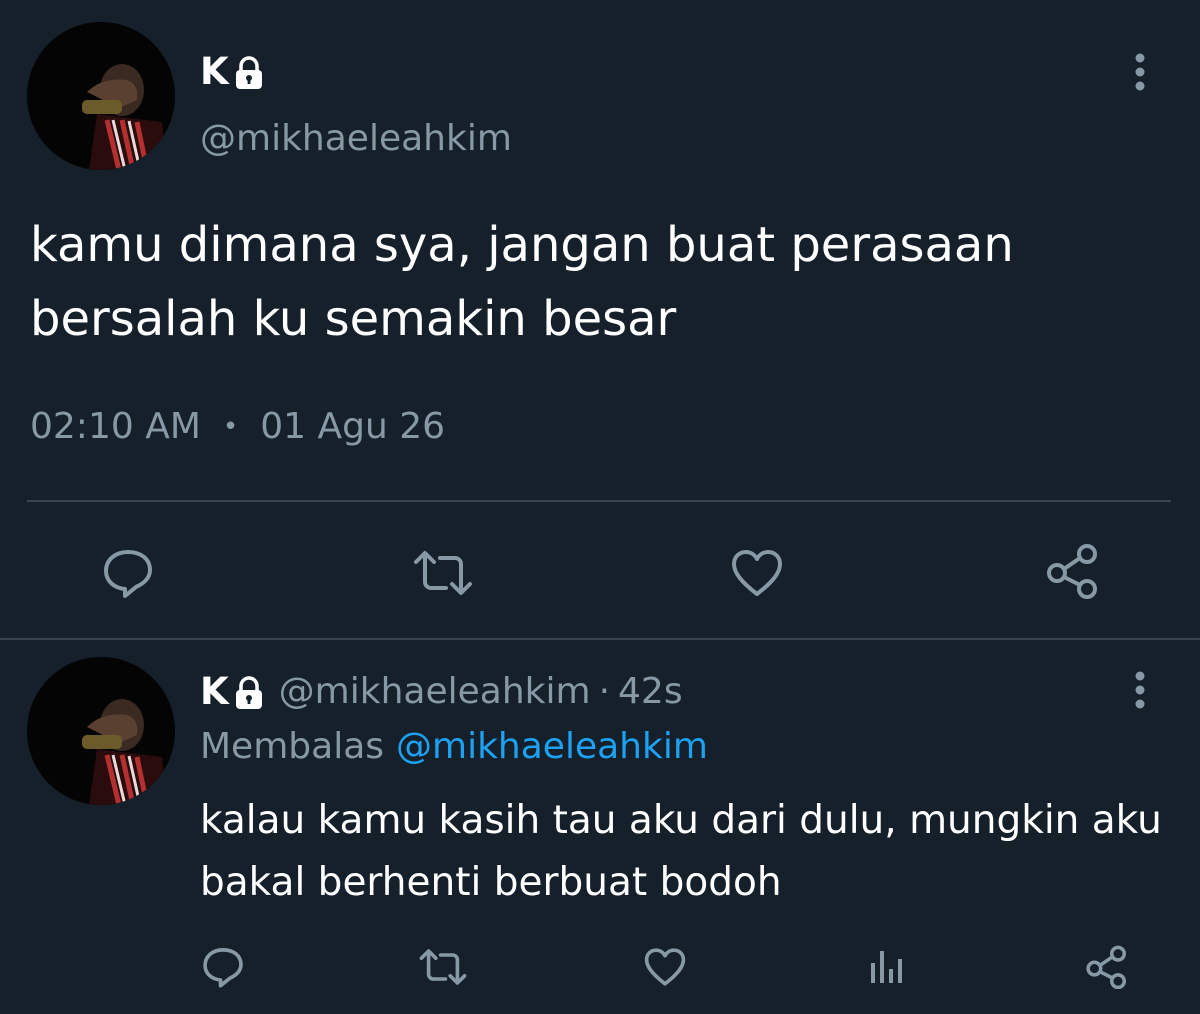  I want to click on user-handle: @mikhaeleahkim, so click(356, 139).